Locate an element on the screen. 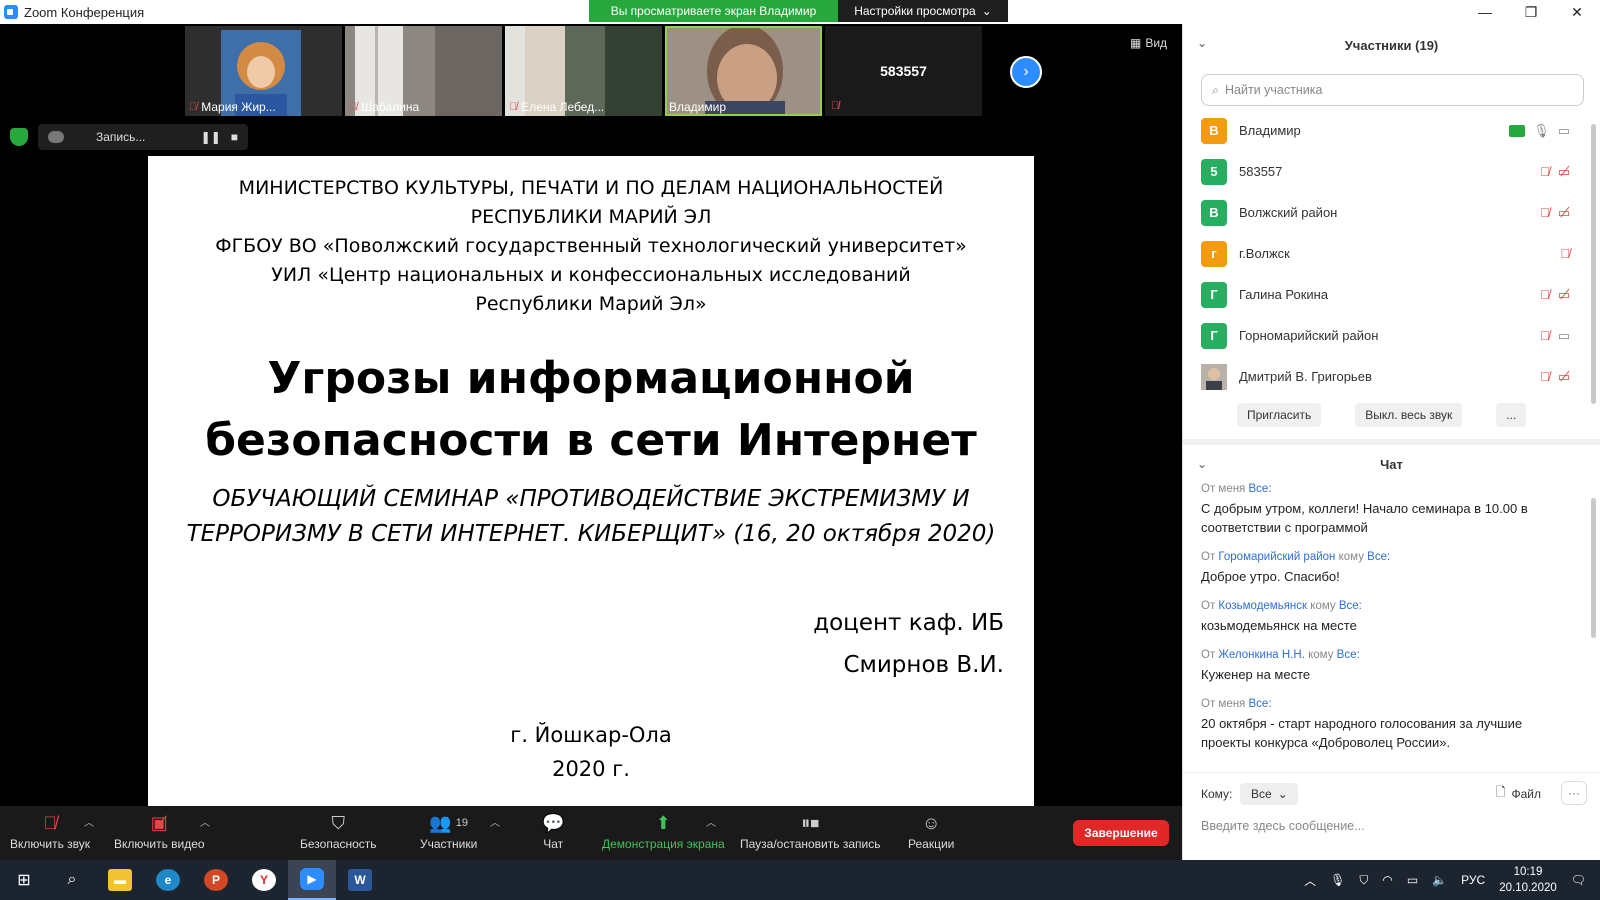 This screenshot has height=900, width=1600. chat-scrollbar is located at coordinates (1593, 568).